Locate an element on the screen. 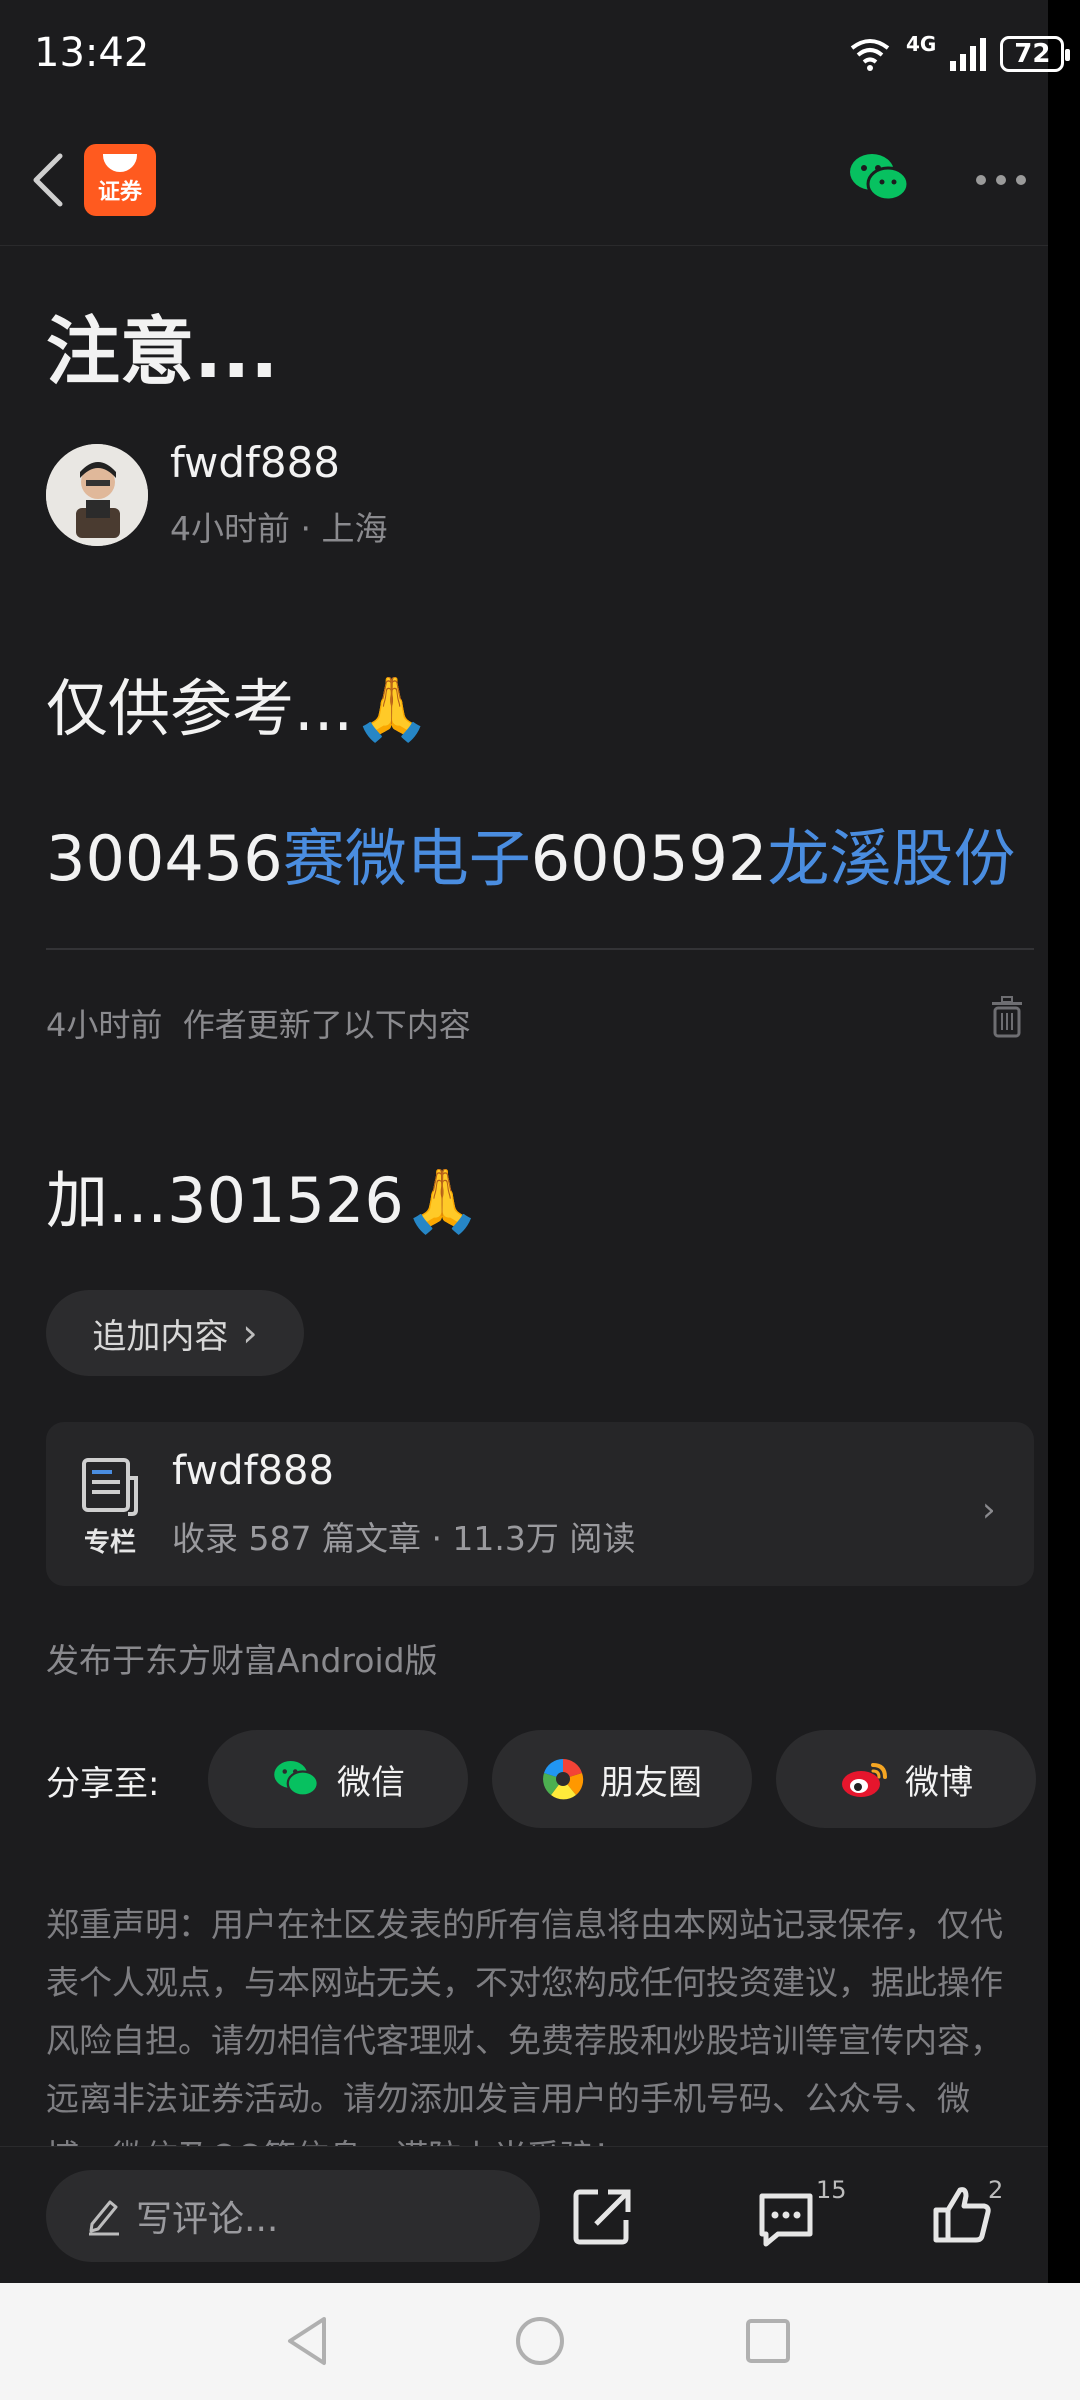 This screenshot has width=1080, height=2400. share-weibo-label: 微博 is located at coordinates (939, 1782).